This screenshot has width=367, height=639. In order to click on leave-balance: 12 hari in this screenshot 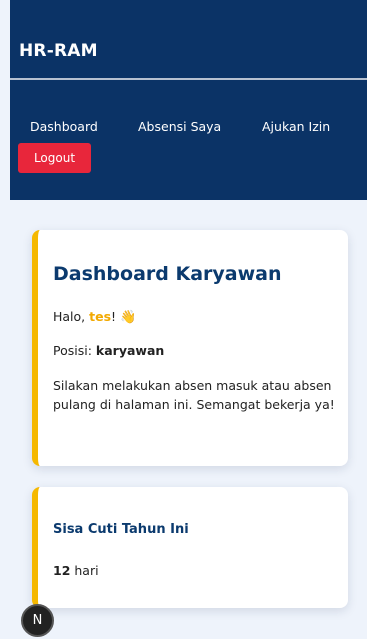, I will do `click(76, 570)`.